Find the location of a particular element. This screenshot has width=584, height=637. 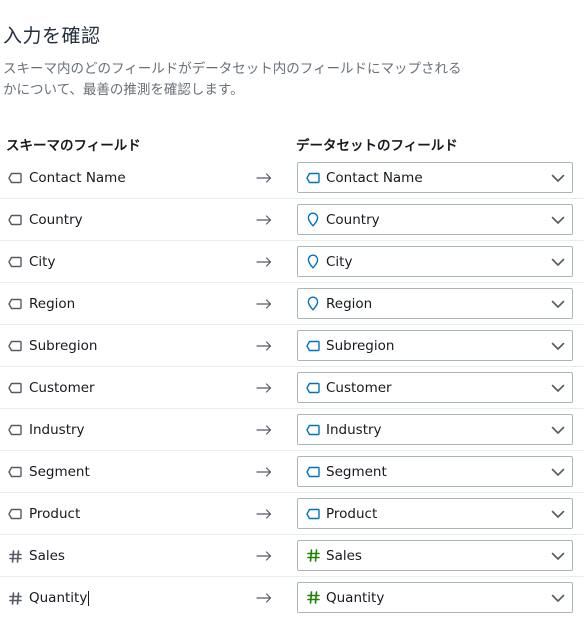

schema-fields-header: スキーマのフィールド is located at coordinates (73, 146).